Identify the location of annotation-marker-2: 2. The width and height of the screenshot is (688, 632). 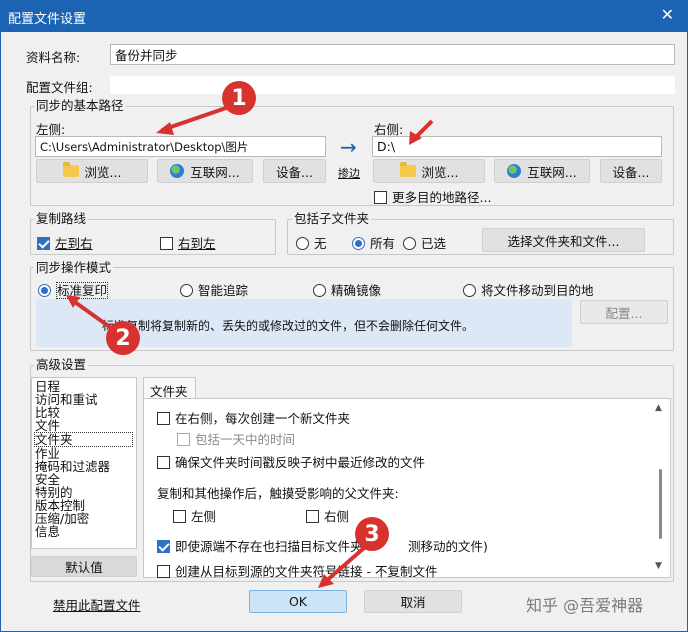
(123, 338).